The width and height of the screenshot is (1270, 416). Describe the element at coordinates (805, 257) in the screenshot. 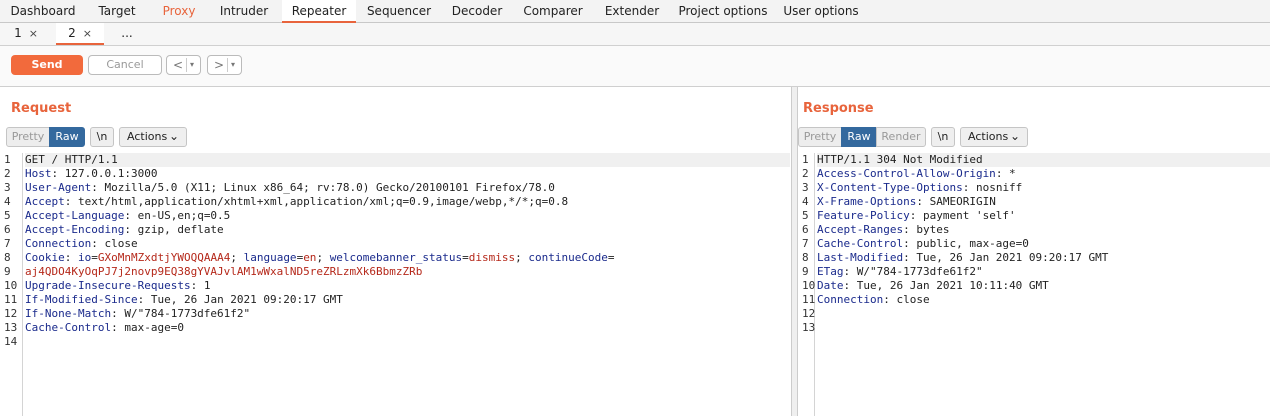

I see `line-number: 8` at that location.